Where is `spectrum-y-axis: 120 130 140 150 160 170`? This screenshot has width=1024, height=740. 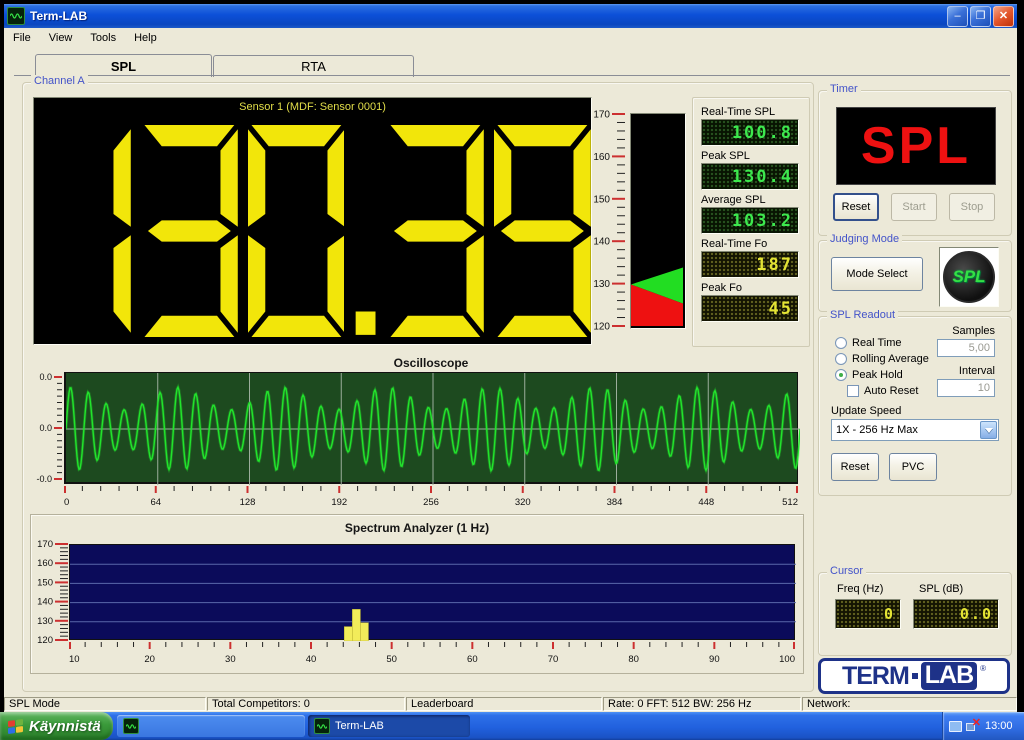
spectrum-y-axis: 120 130 140 150 160 170 is located at coordinates (52, 592).